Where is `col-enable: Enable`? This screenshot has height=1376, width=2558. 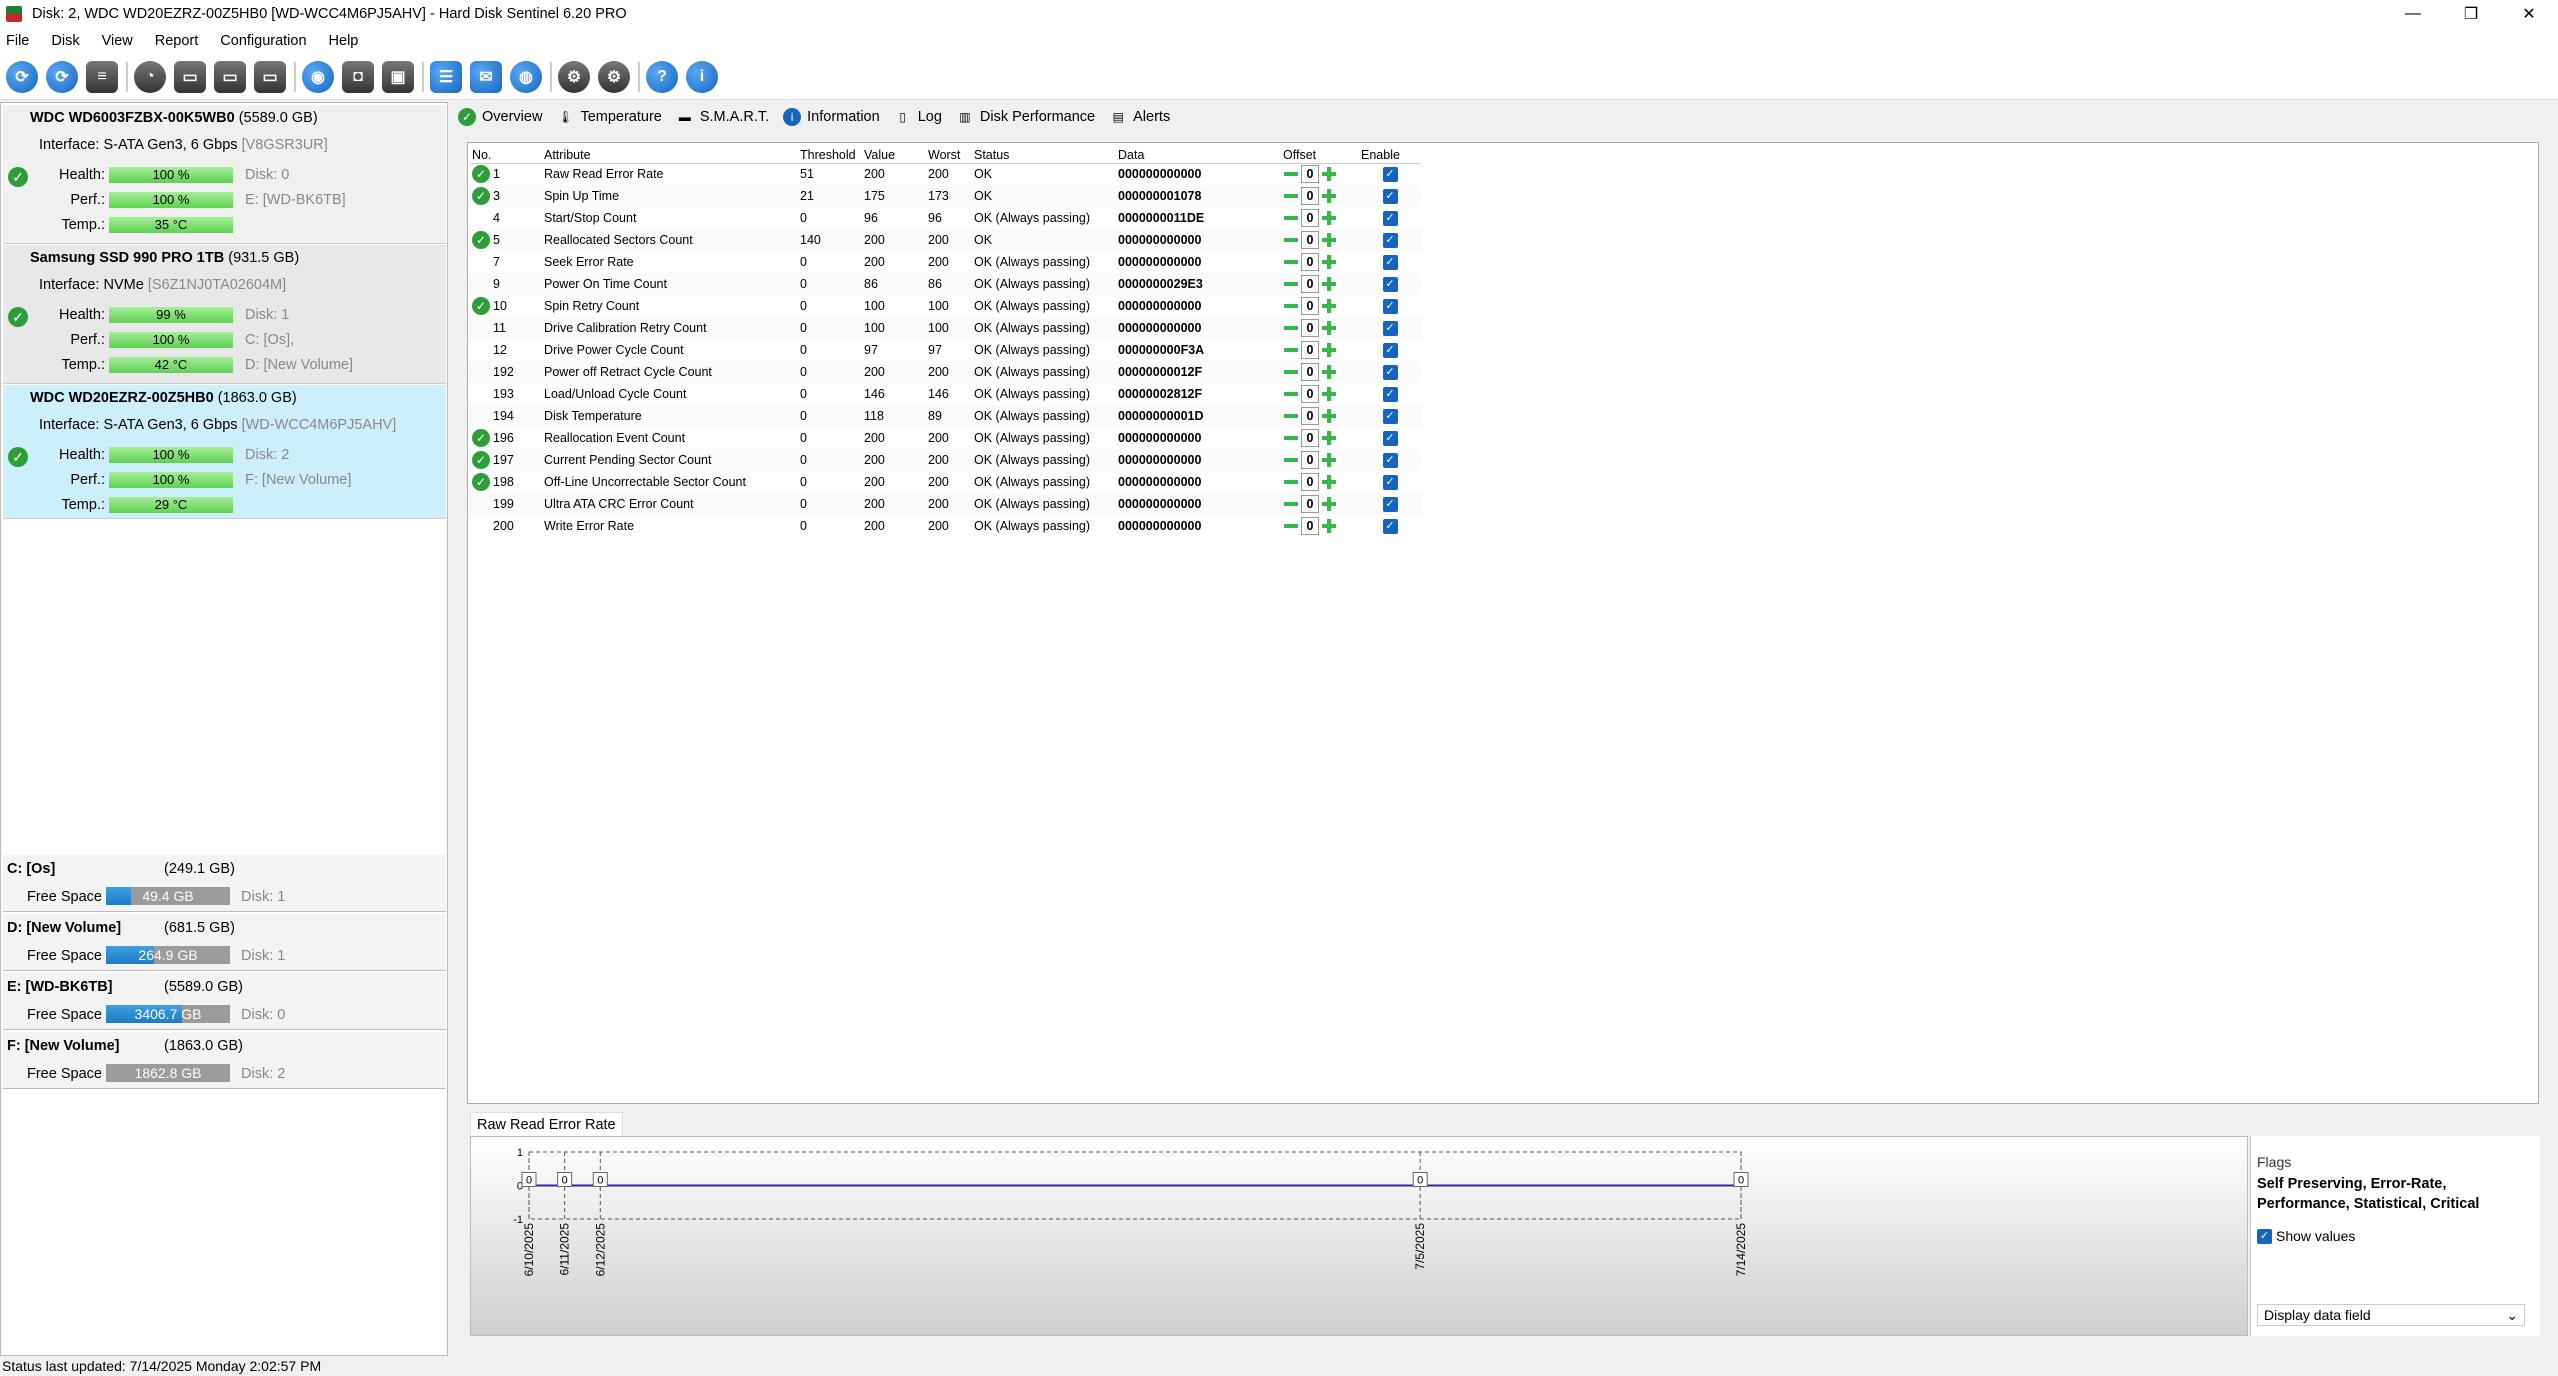 col-enable: Enable is located at coordinates (1390, 155).